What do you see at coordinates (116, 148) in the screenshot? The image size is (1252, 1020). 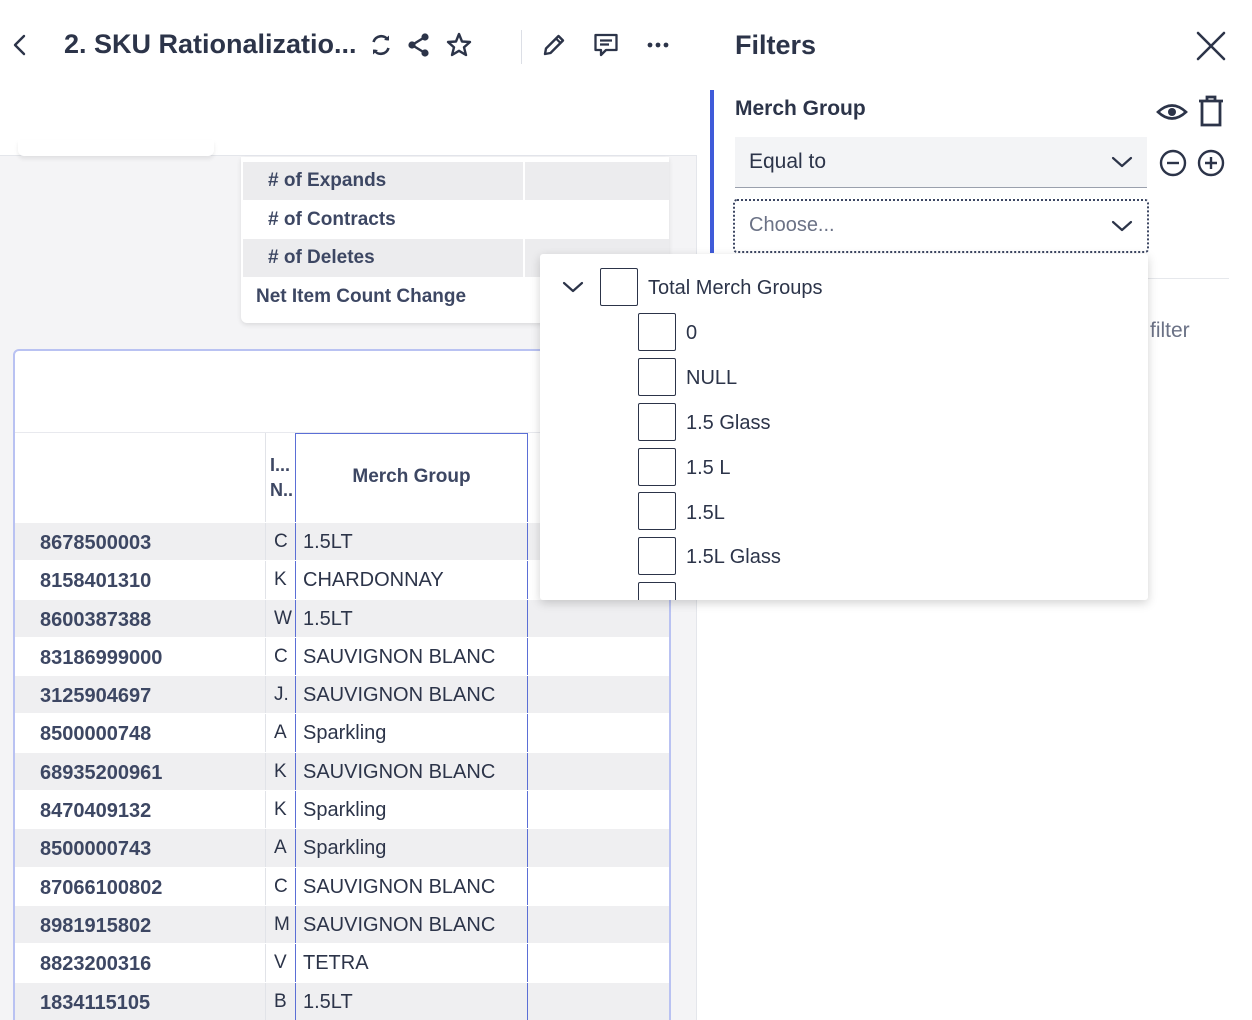 I see `card-stub` at bounding box center [116, 148].